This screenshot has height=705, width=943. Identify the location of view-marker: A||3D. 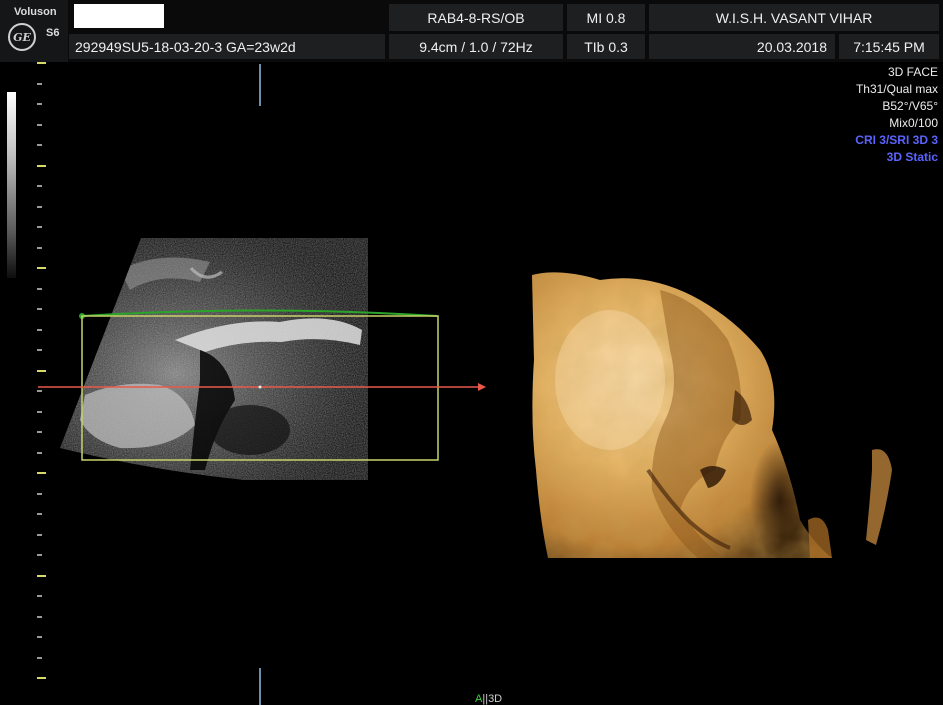
(488, 699).